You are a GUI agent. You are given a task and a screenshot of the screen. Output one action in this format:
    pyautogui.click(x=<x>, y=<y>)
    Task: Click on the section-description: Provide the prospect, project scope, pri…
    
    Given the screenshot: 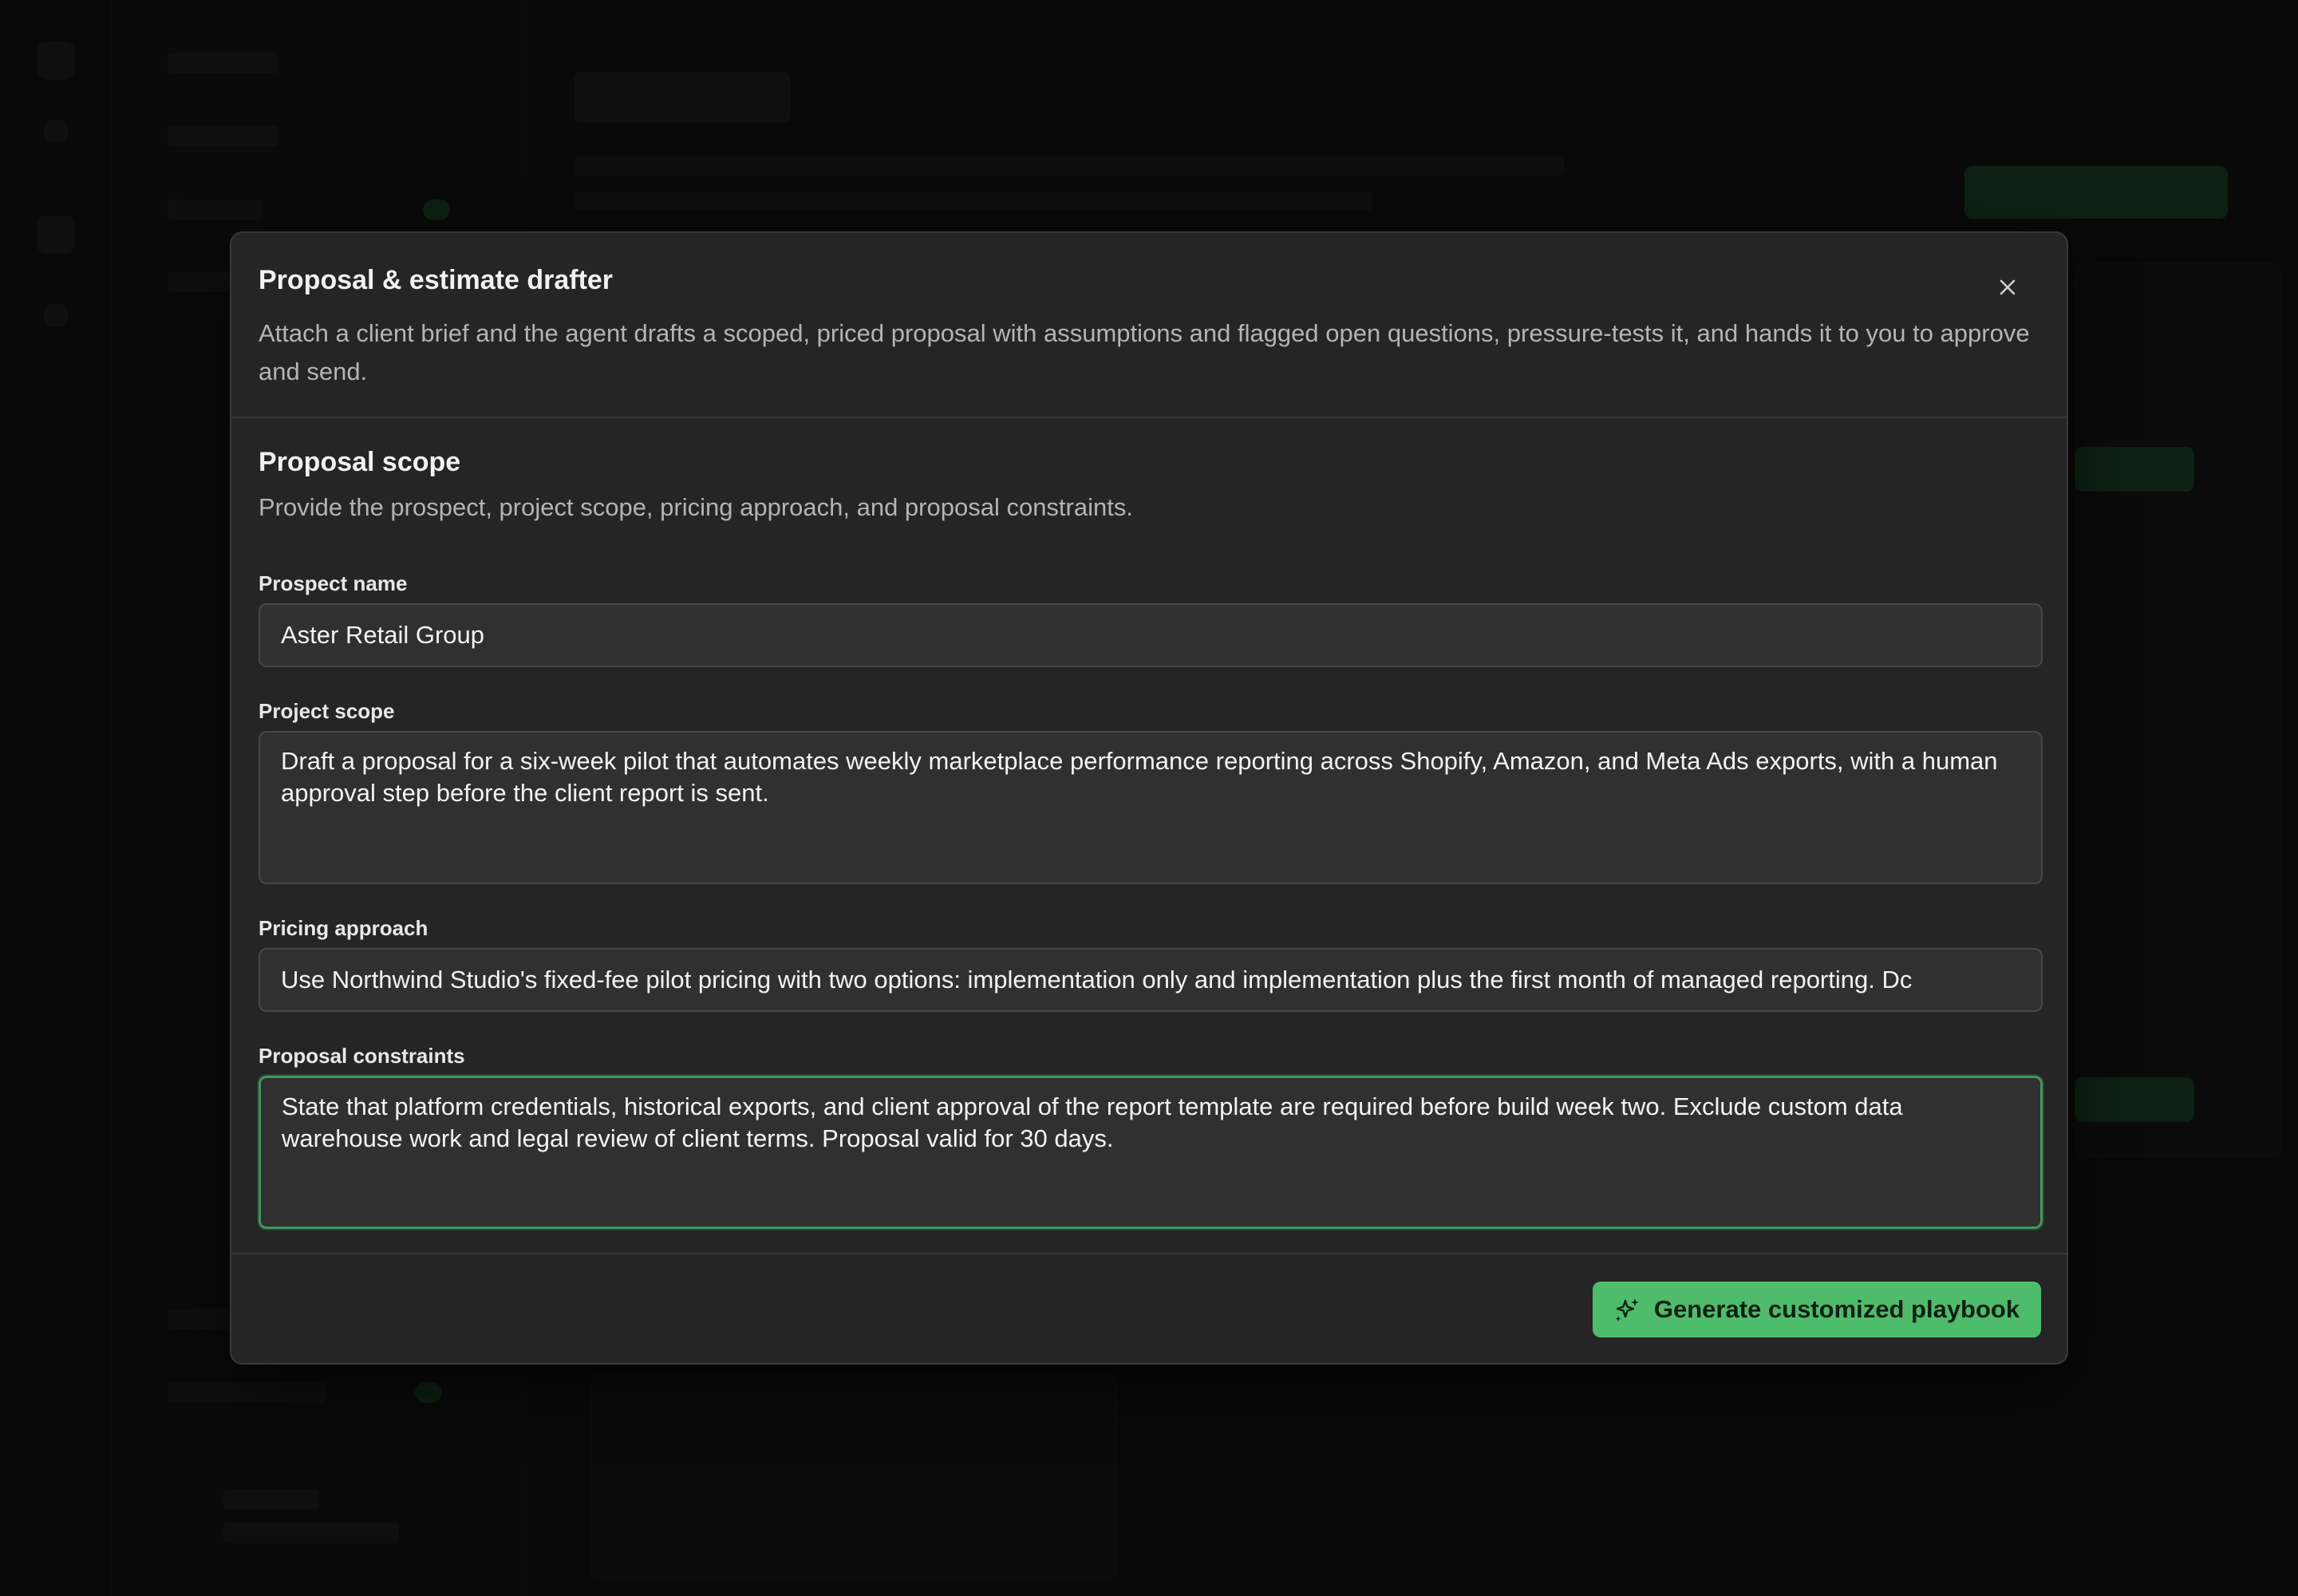 What is the action you would take?
    pyautogui.click(x=696, y=507)
    